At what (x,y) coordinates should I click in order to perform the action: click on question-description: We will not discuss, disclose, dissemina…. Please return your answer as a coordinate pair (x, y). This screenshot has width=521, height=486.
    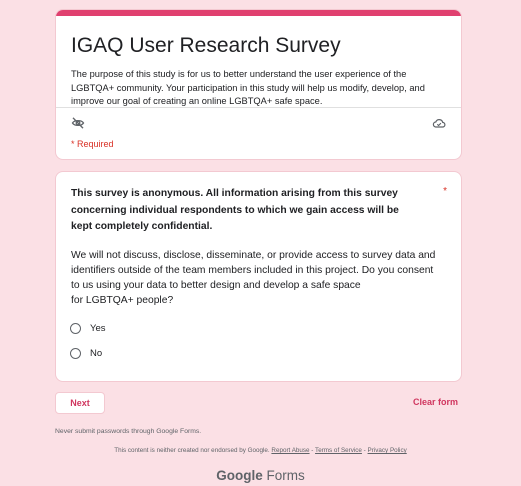
    Looking at the image, I should click on (258, 278).